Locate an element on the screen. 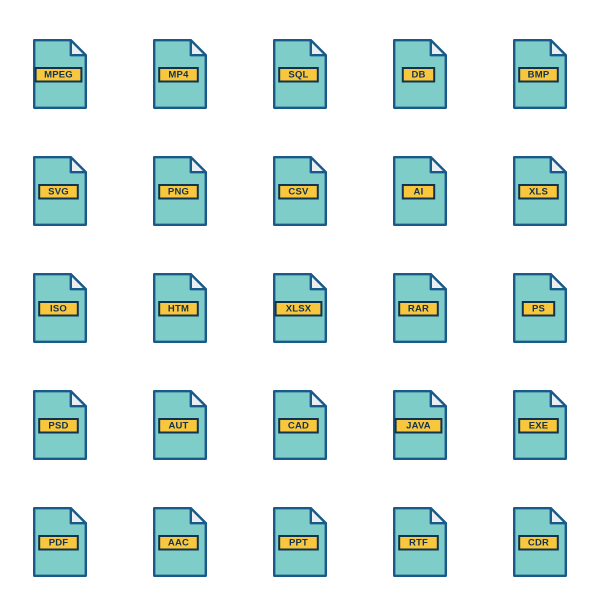 The height and width of the screenshot is (600, 600). extension-label: EXE is located at coordinates (539, 425).